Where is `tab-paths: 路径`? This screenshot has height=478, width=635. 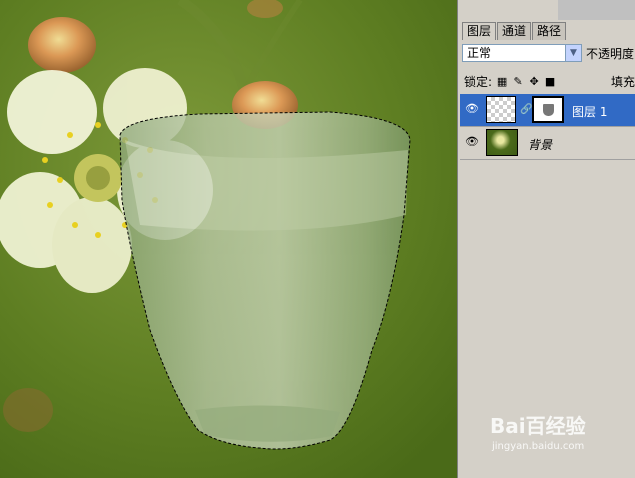
tab-paths: 路径 is located at coordinates (549, 31).